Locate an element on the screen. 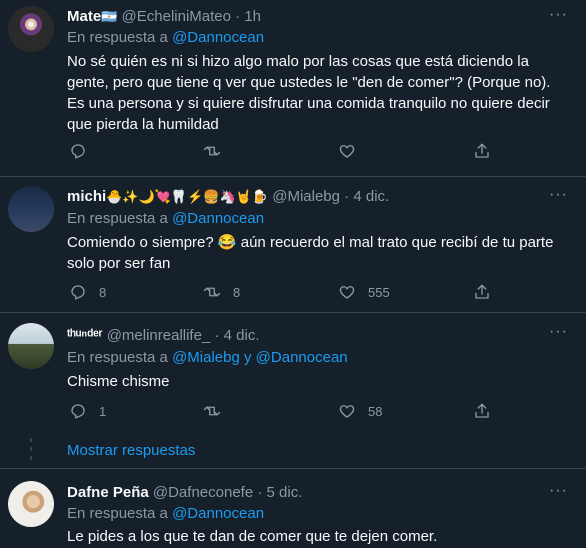 This screenshot has width=586, height=548. display-name: Dafne Peña is located at coordinates (108, 492).